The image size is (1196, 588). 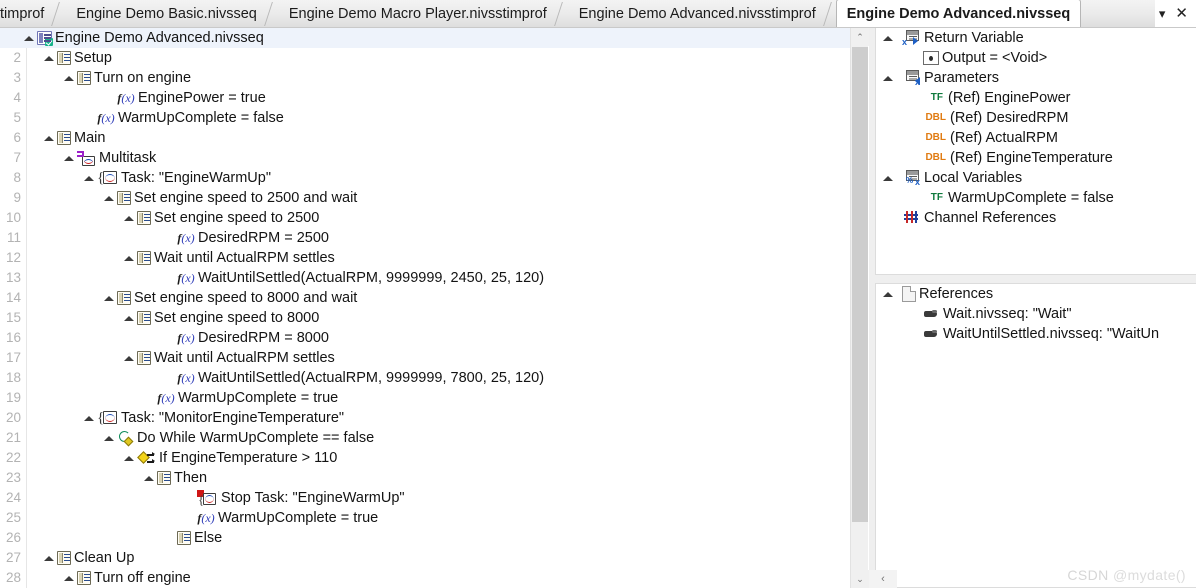 What do you see at coordinates (990, 218) in the screenshot?
I see `panel-row-label: Channel References` at bounding box center [990, 218].